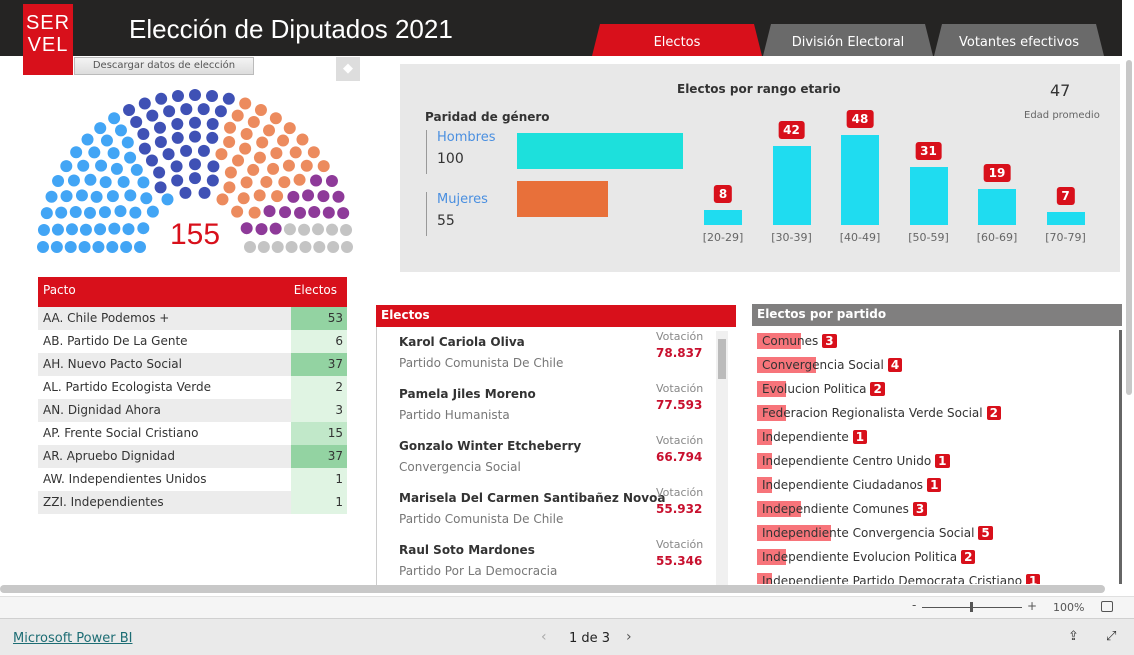 The image size is (1134, 655). What do you see at coordinates (59, 295) in the screenshot?
I see `pacto-col-header: Pacto` at bounding box center [59, 295].